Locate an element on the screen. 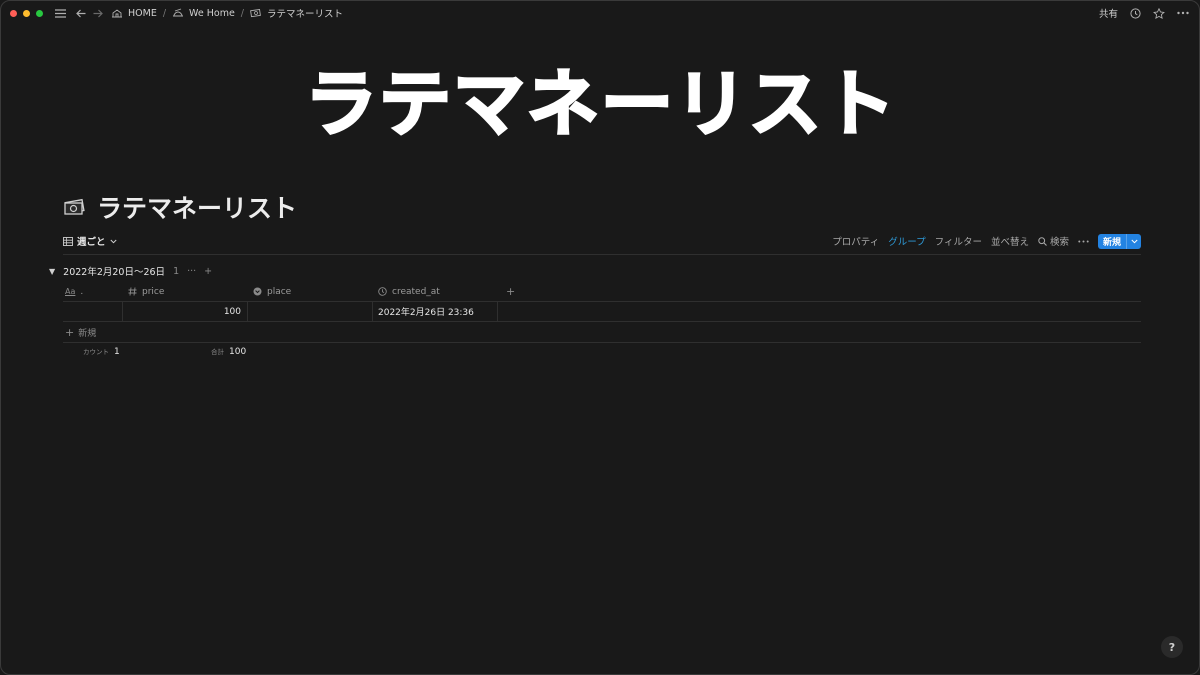 This screenshot has height=675, width=1200. text-icon: Aa is located at coordinates (70, 291).